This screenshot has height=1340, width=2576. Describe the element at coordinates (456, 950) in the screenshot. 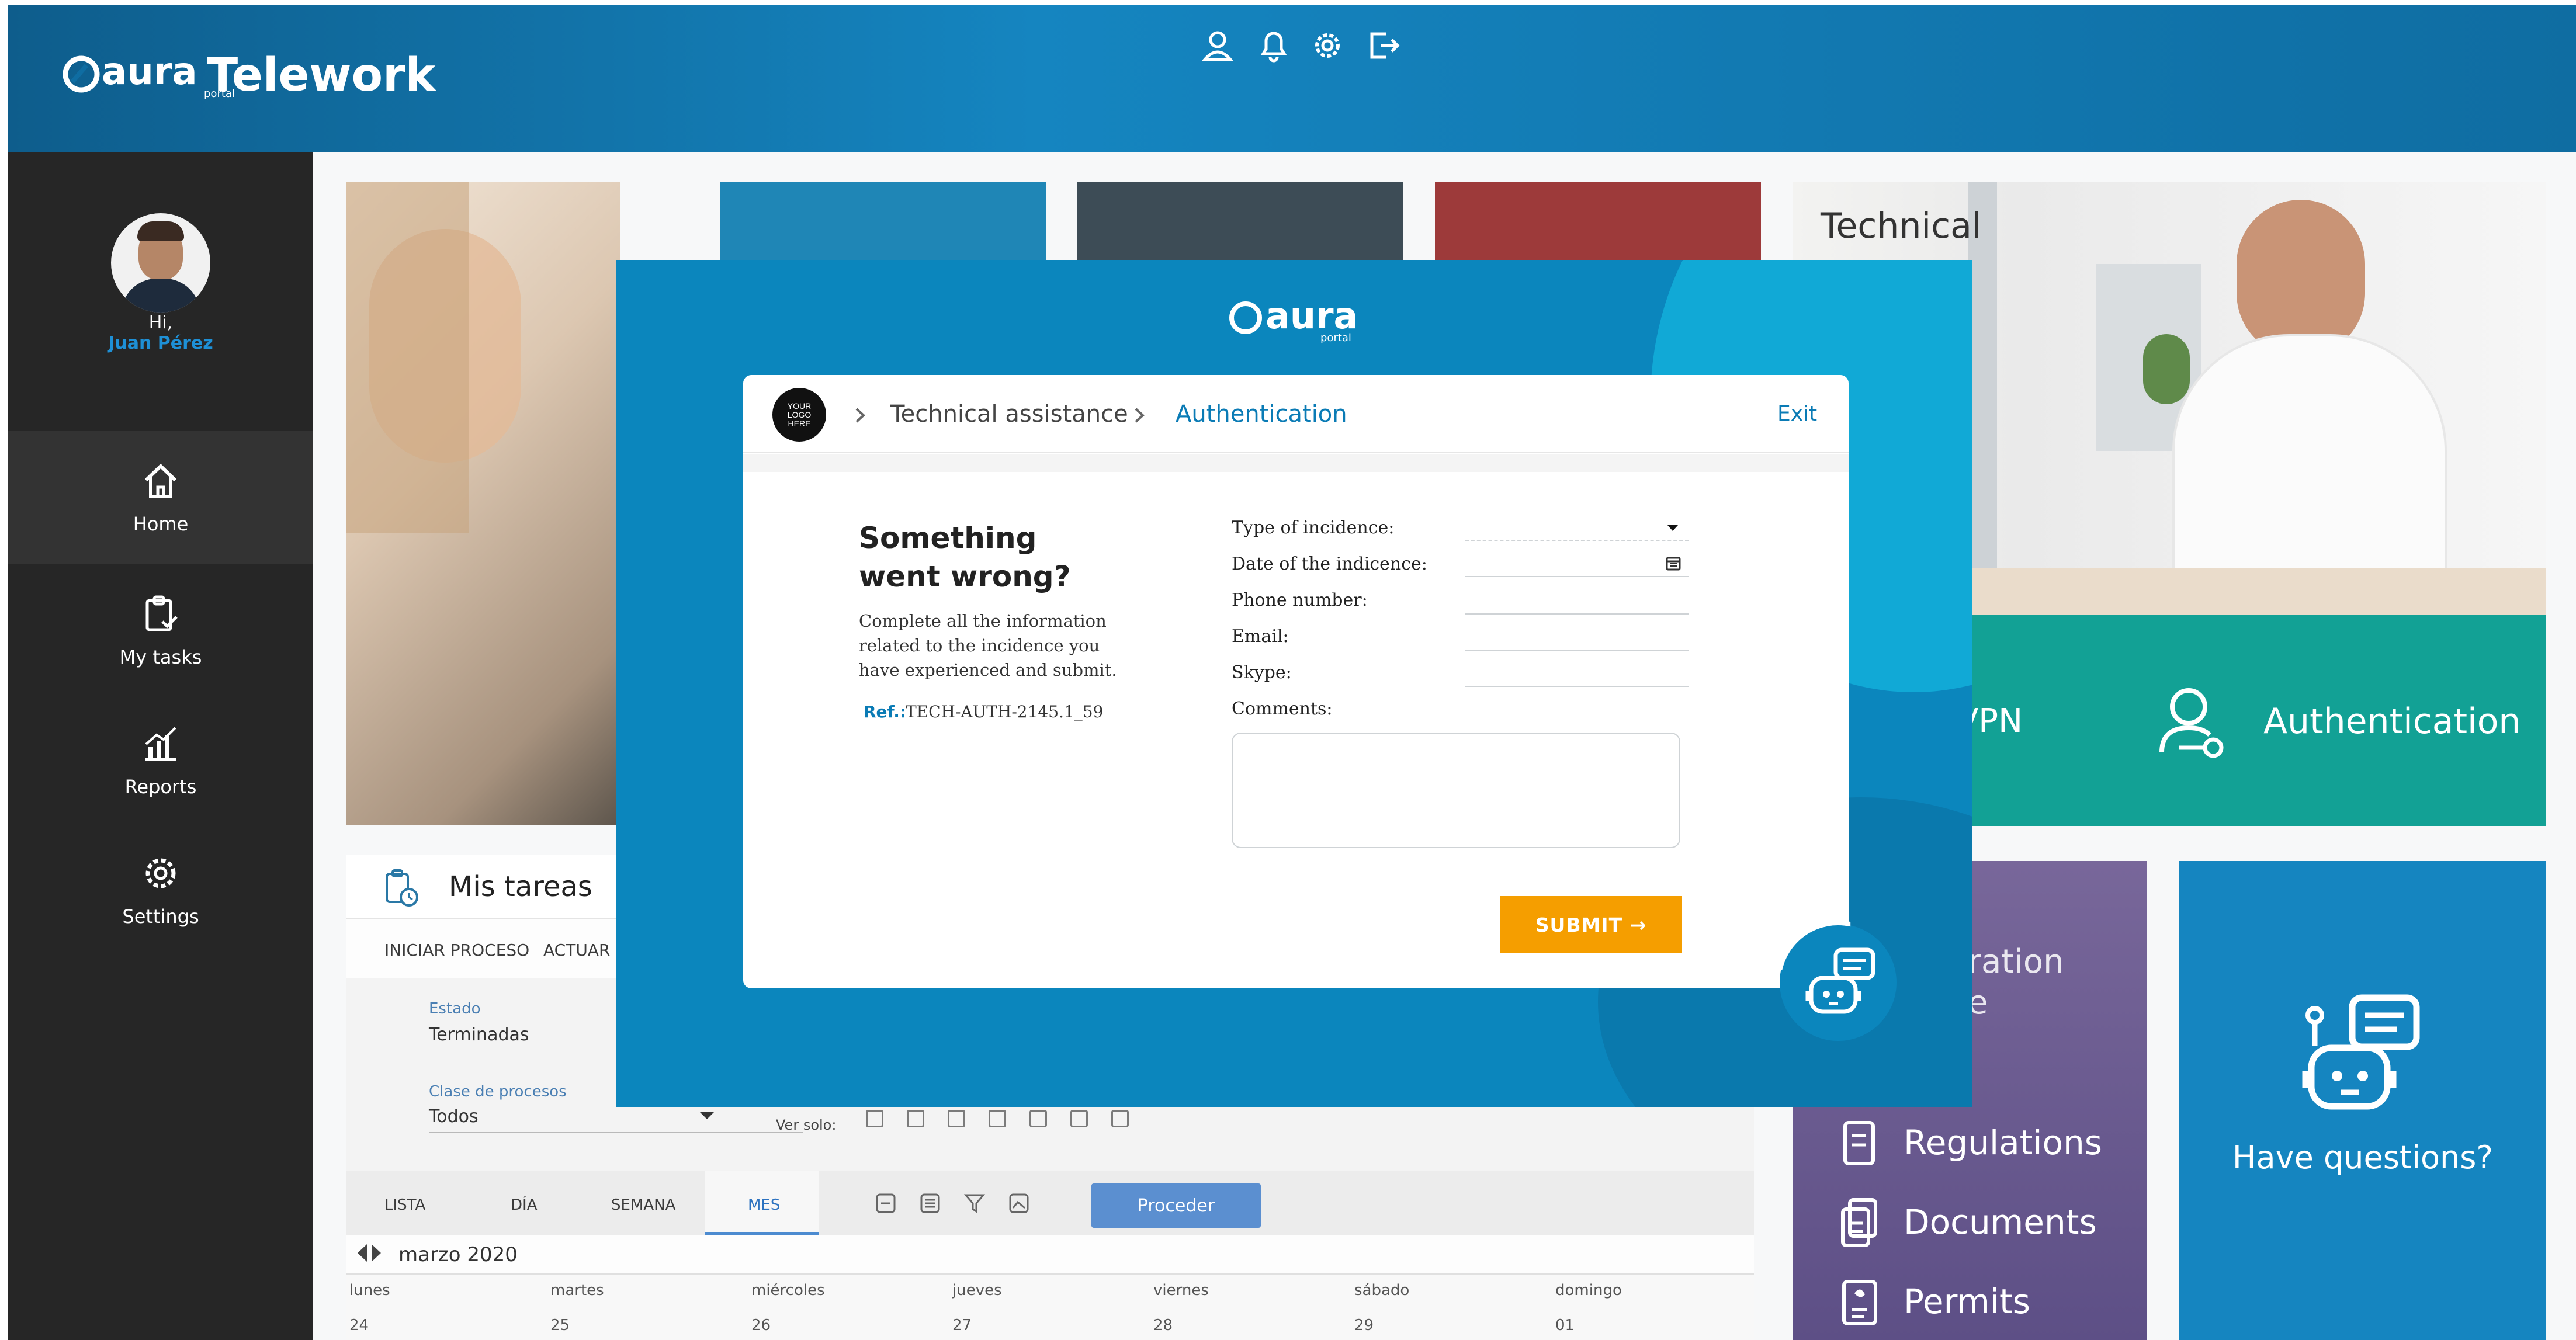

I see `iniciar-proceso-button: INICIAR PROCESO` at that location.